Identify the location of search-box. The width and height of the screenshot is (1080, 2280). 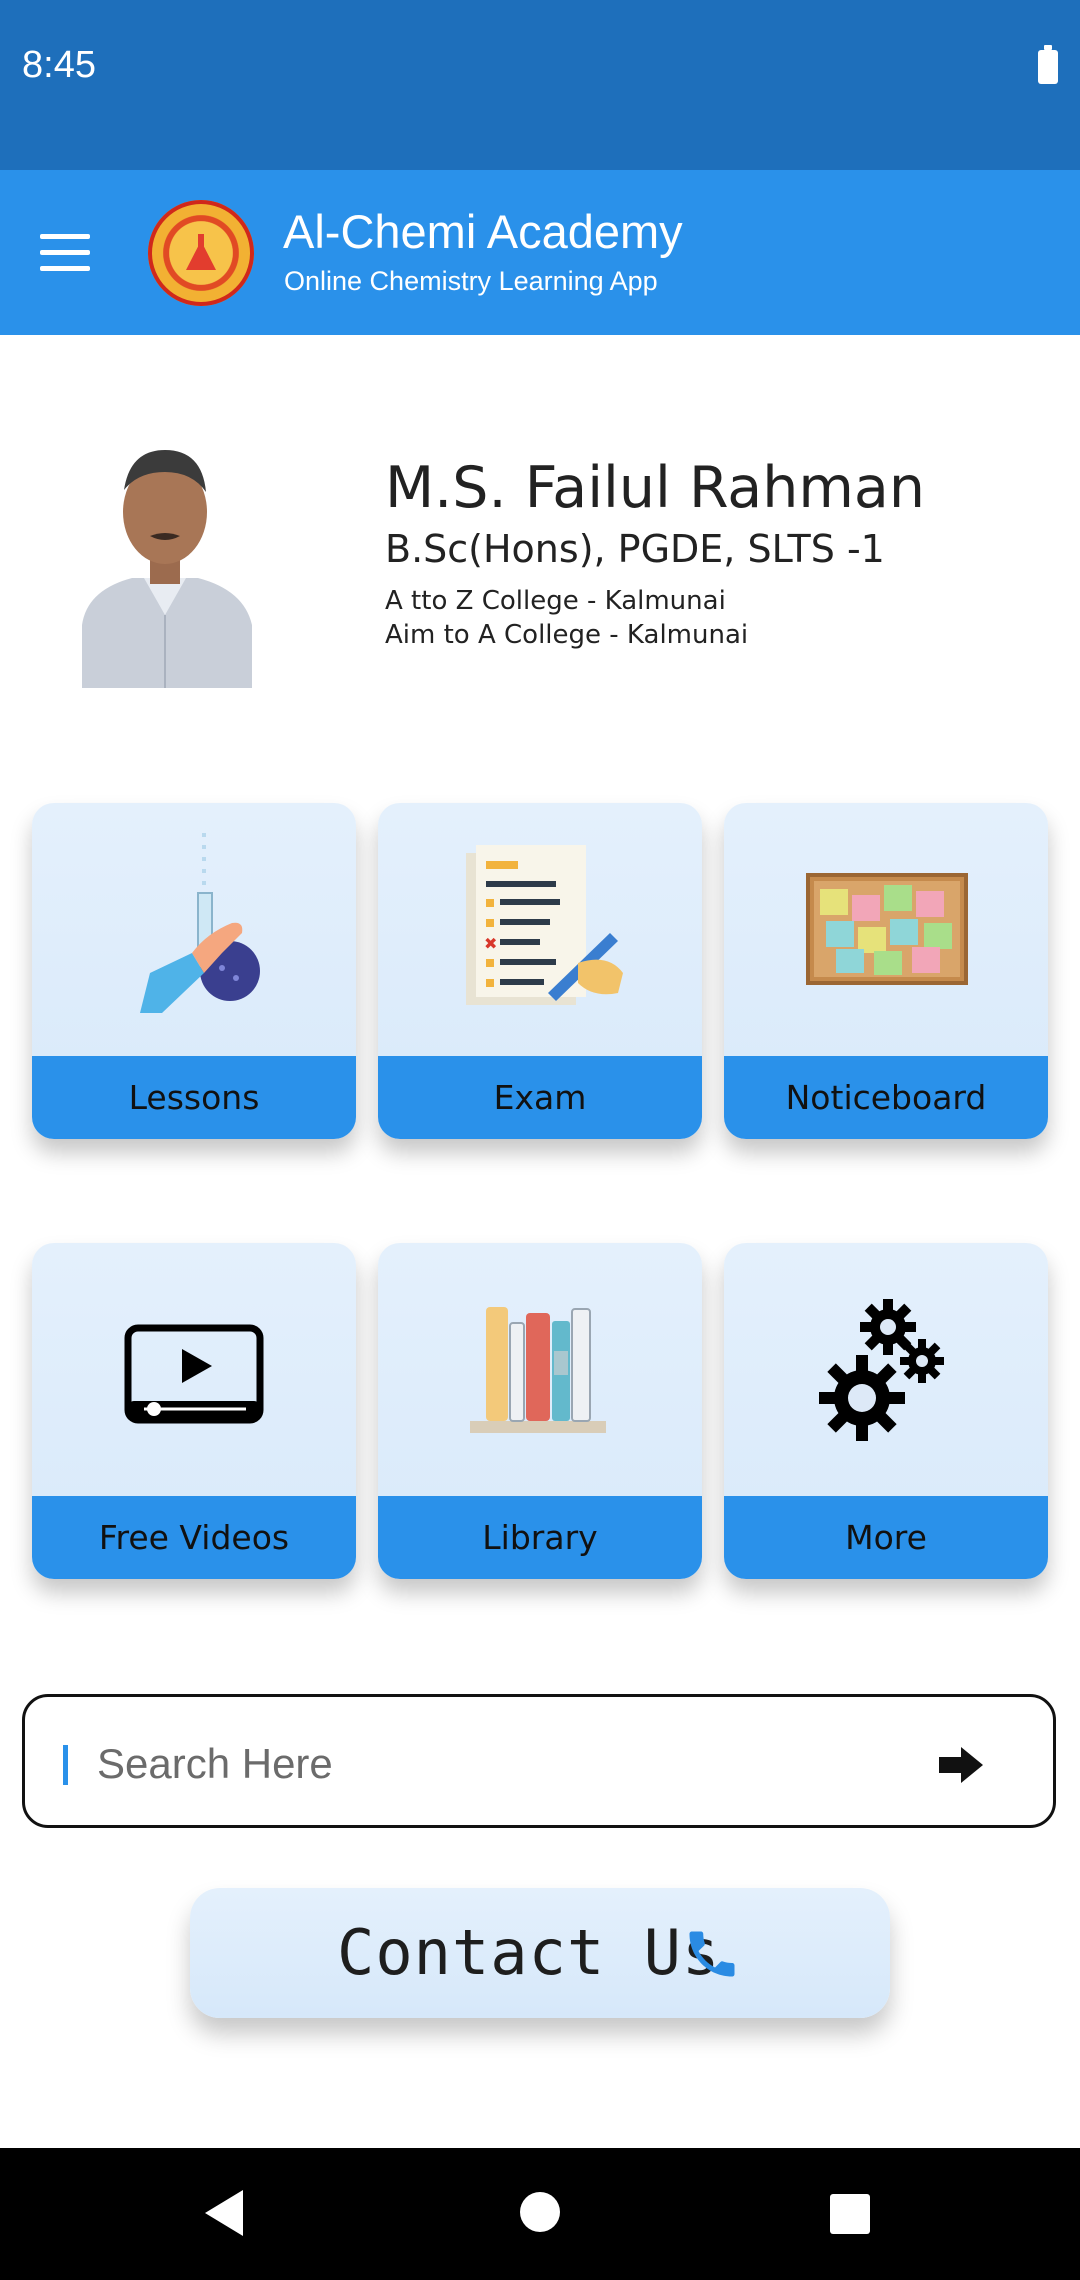
(539, 1761).